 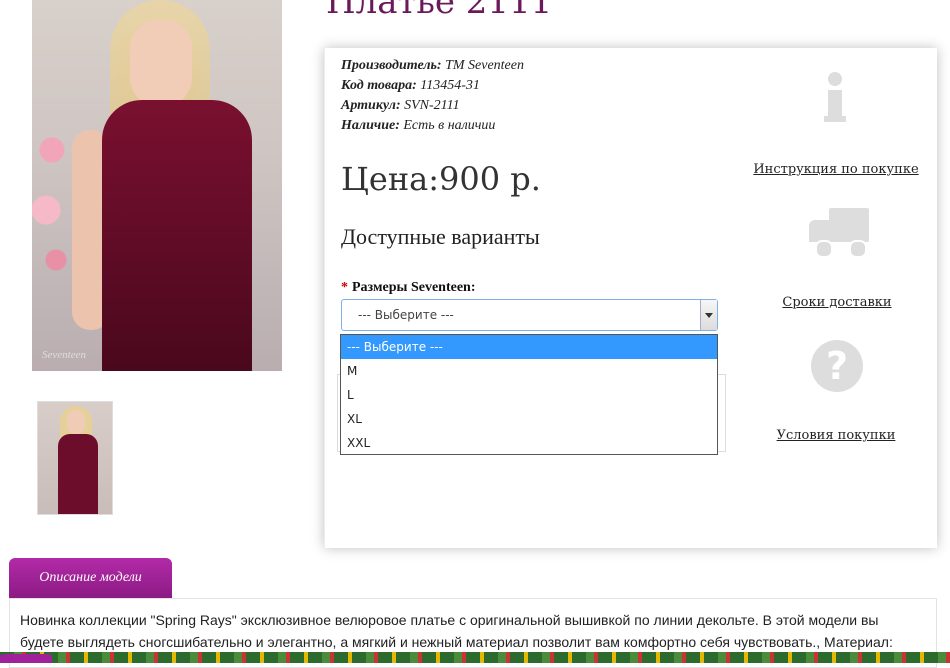 What do you see at coordinates (26, 658) in the screenshot?
I see `corner-tab` at bounding box center [26, 658].